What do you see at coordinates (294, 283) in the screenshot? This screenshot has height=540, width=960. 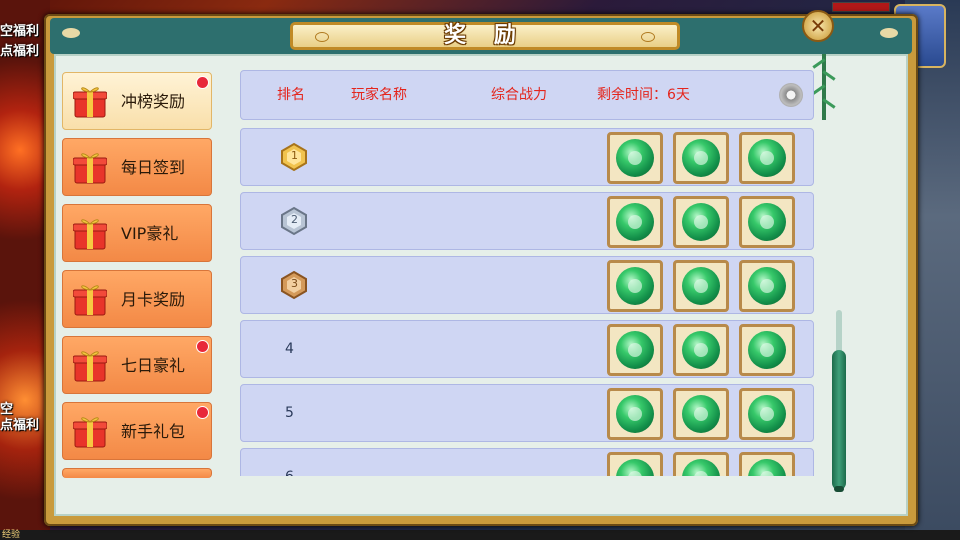 I see `rank-number: 3` at bounding box center [294, 283].